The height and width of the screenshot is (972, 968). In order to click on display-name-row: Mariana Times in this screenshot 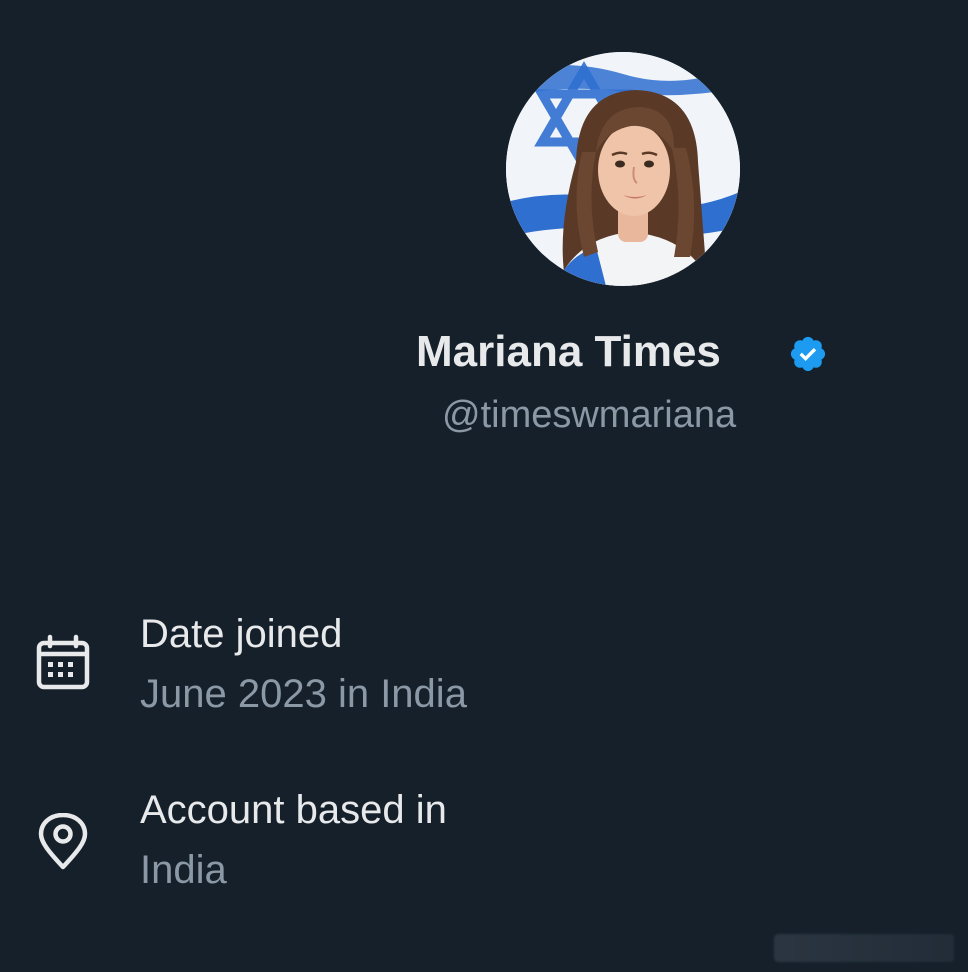, I will do `click(484, 352)`.